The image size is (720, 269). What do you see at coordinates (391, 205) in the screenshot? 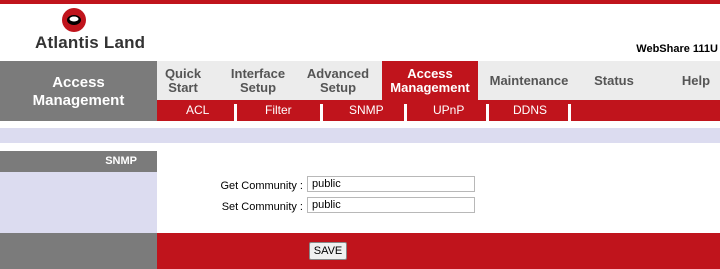
I see `set-community-input` at bounding box center [391, 205].